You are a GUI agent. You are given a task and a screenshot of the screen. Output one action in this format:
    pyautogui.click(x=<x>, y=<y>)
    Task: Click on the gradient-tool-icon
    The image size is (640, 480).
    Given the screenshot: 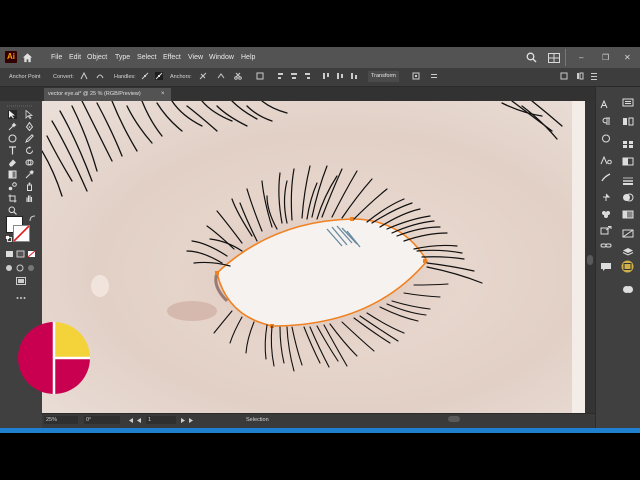 What is the action you would take?
    pyautogui.click(x=12, y=174)
    